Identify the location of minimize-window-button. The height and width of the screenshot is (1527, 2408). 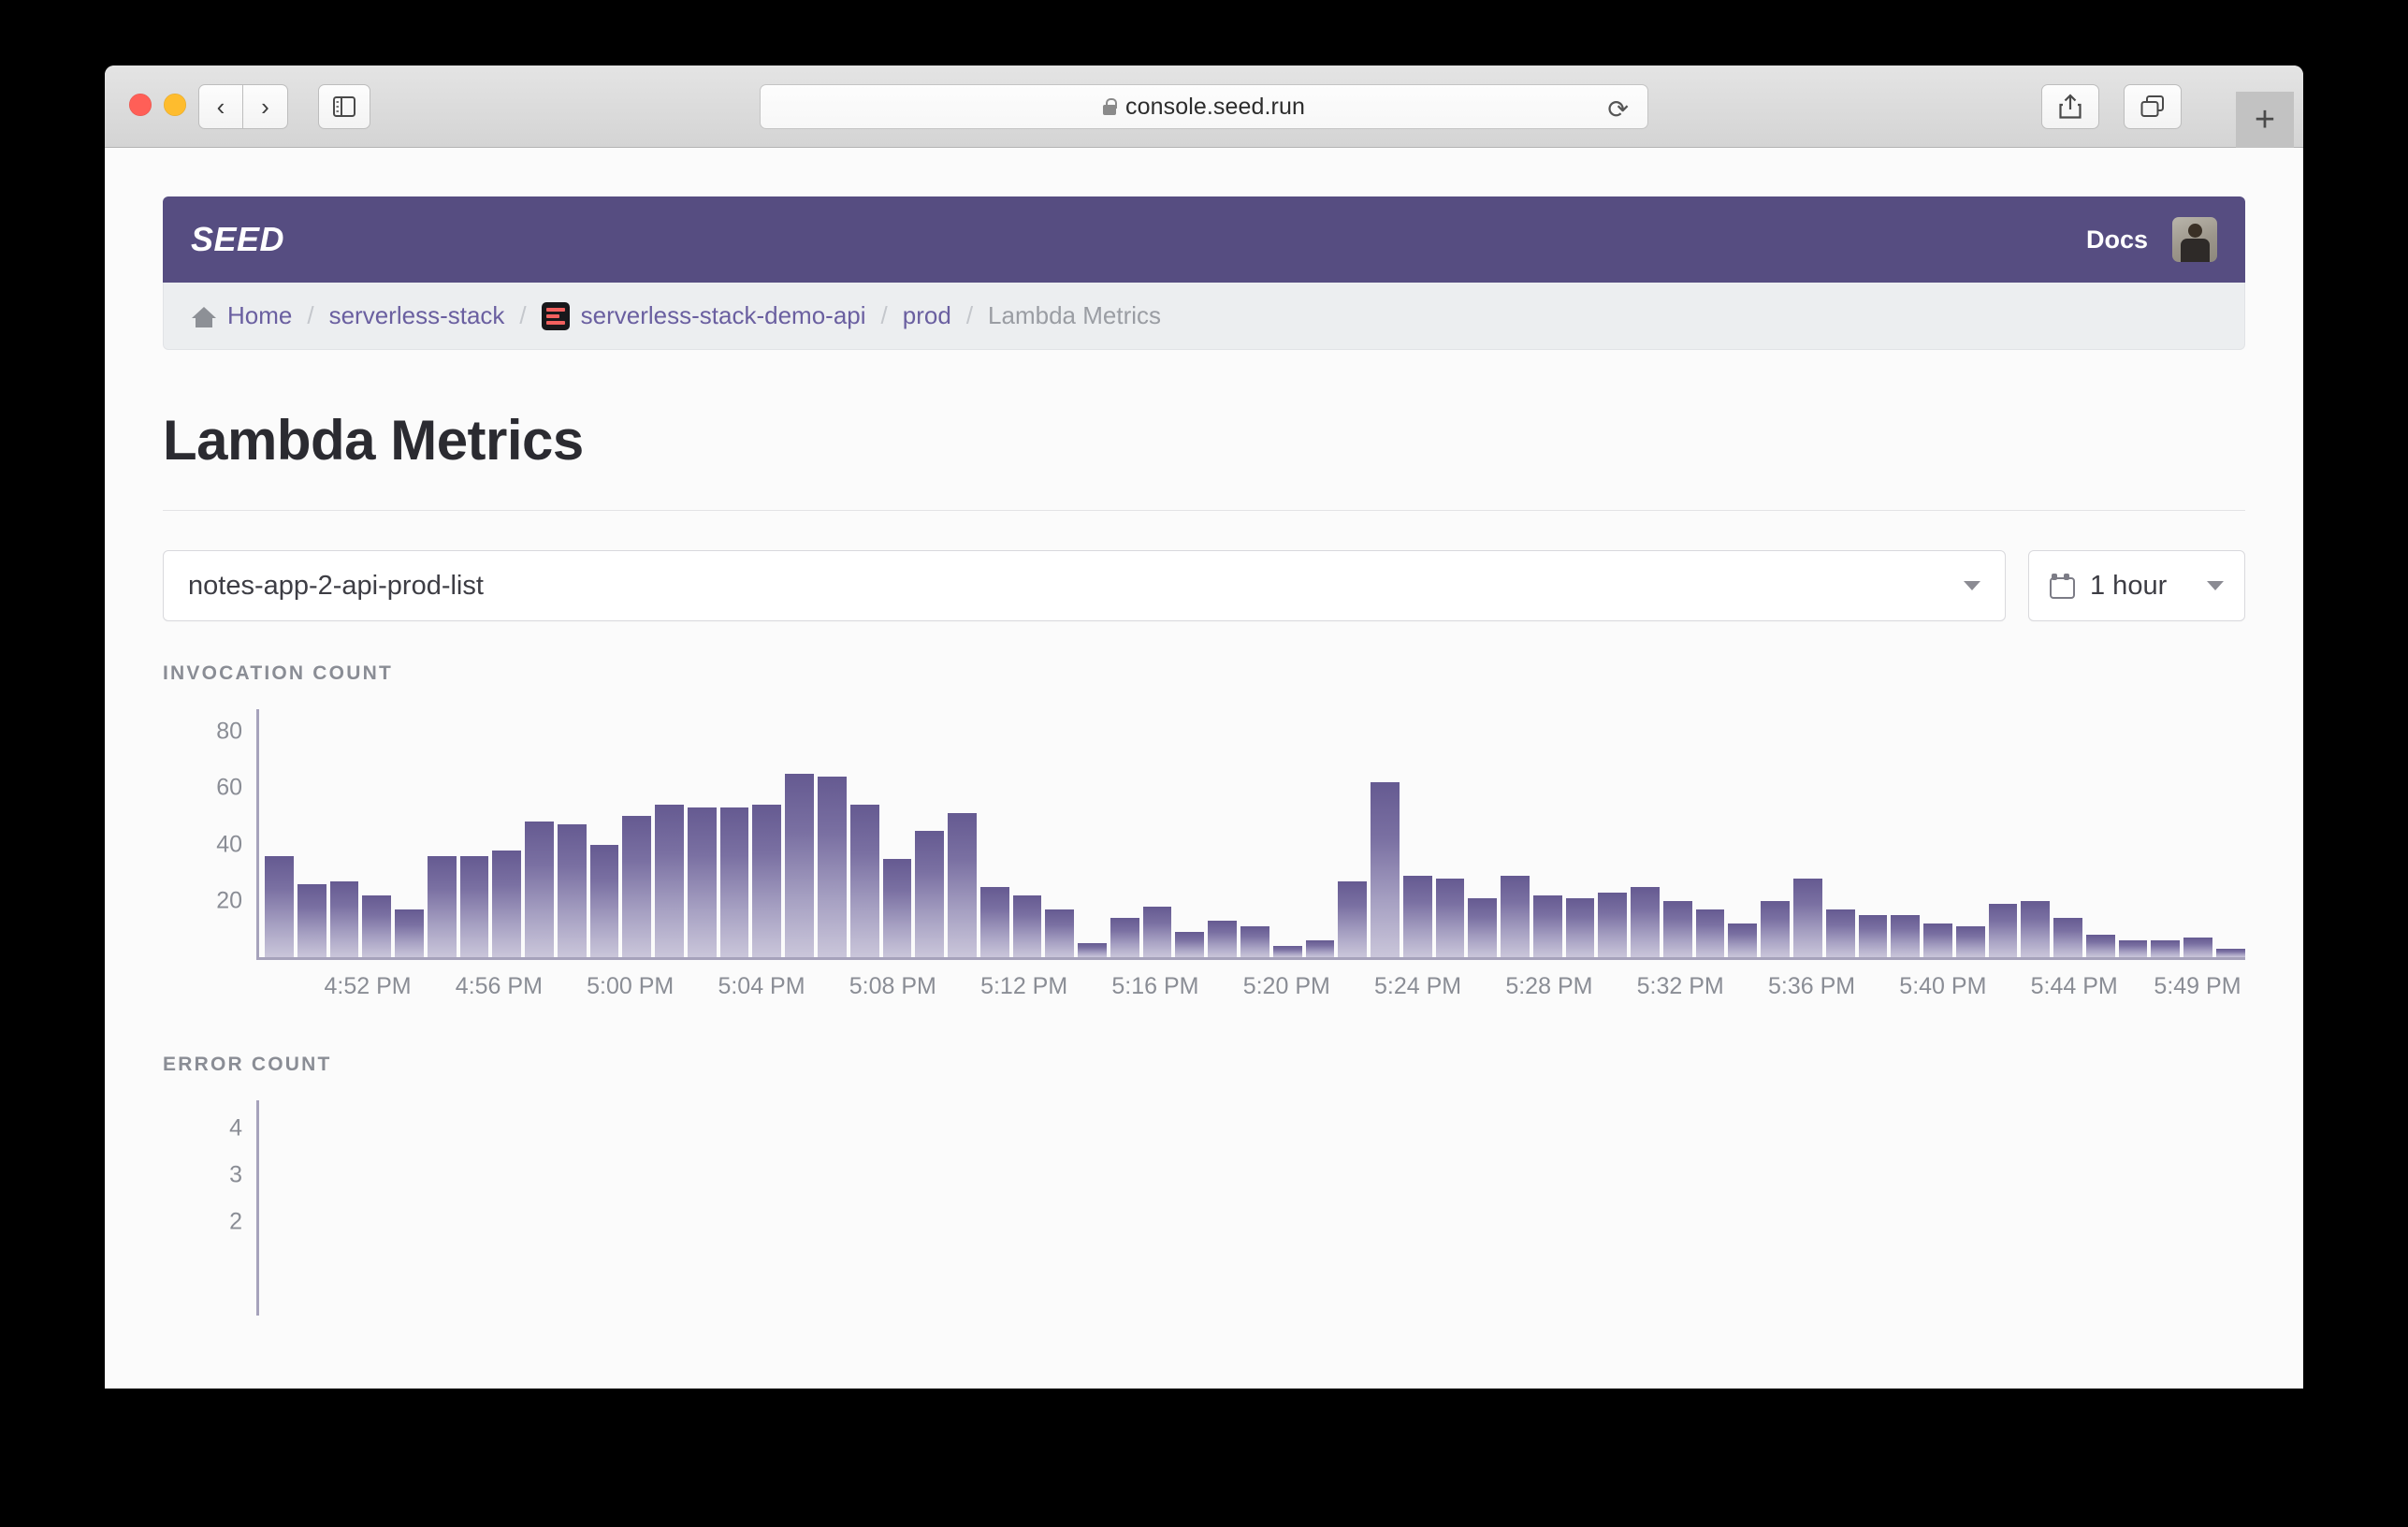
(175, 105).